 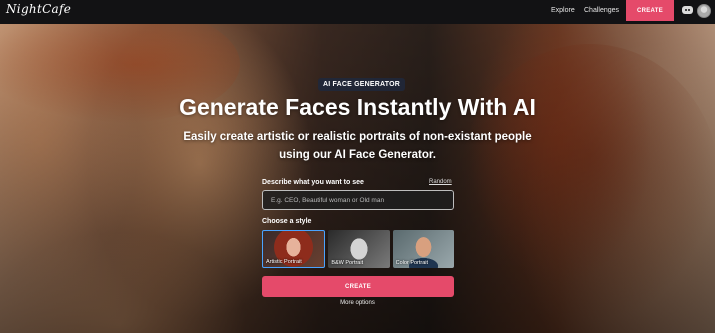 I want to click on more-options-link: More options, so click(x=357, y=303).